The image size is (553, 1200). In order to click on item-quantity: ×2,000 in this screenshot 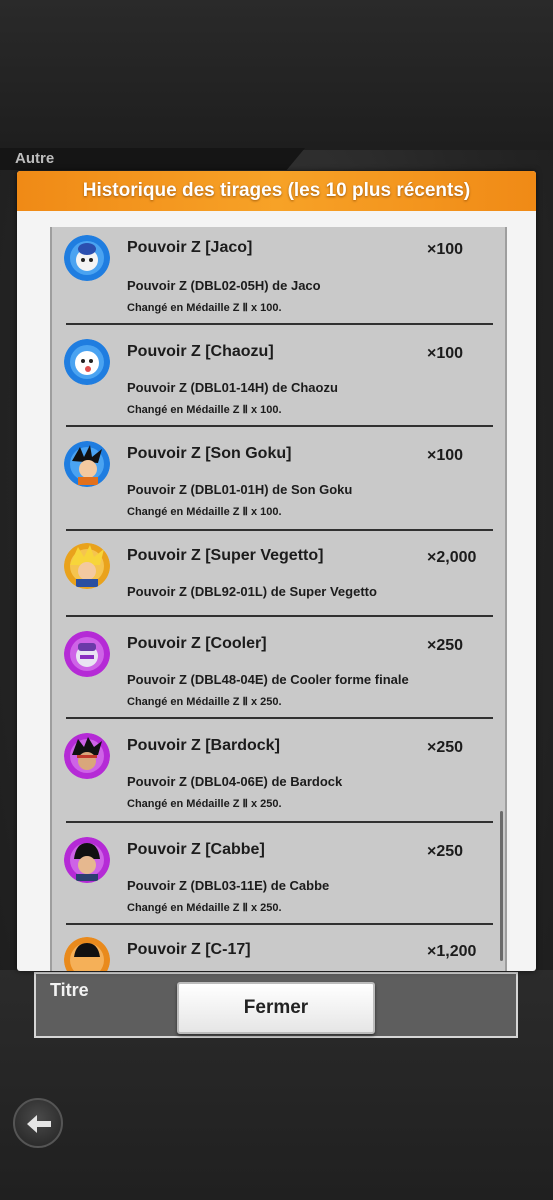, I will do `click(452, 557)`.